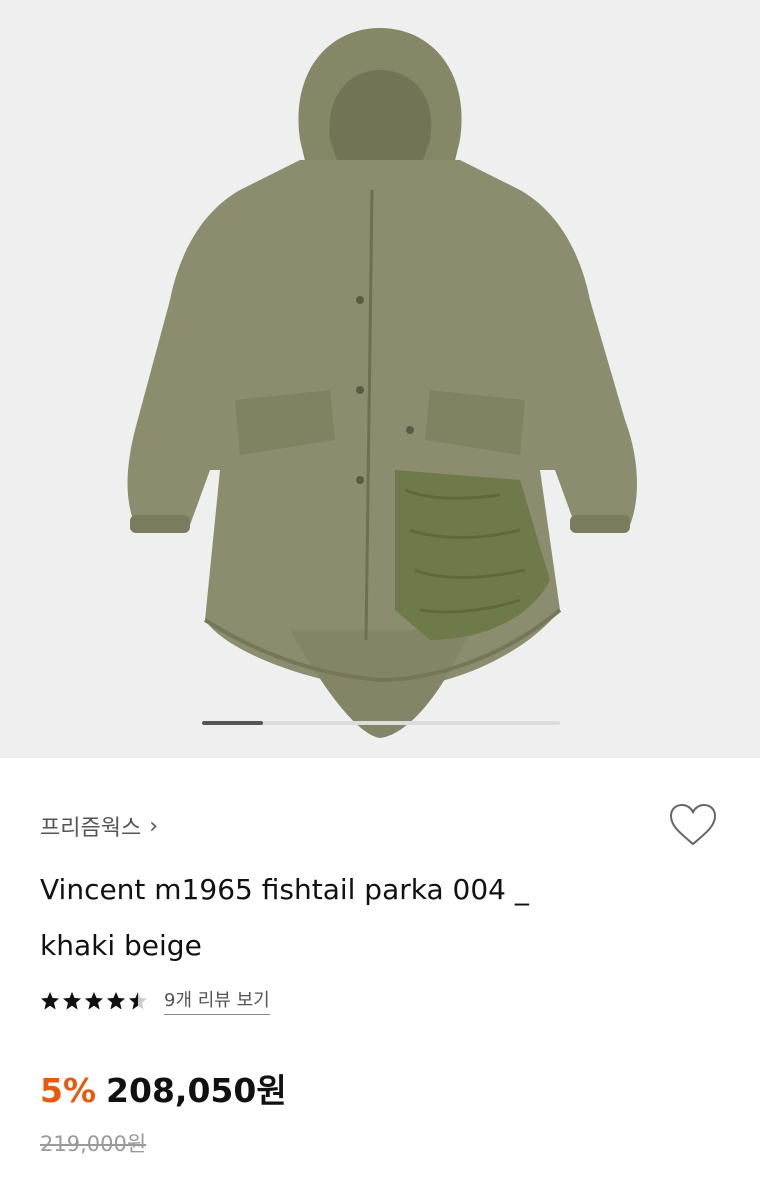 Image resolution: width=760 pixels, height=1200 pixels. What do you see at coordinates (217, 1000) in the screenshot?
I see `review-link: 9개 리뷰 보기` at bounding box center [217, 1000].